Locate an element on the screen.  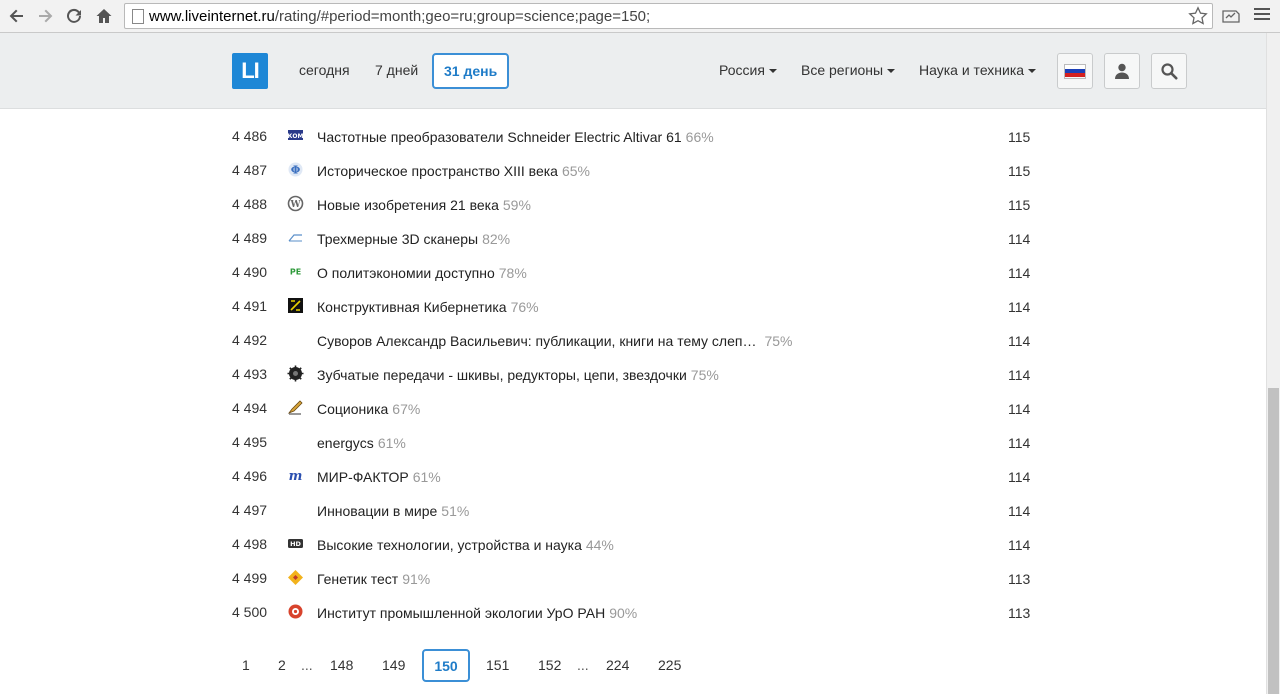
phi-icon: Φ is located at coordinates (295, 169).